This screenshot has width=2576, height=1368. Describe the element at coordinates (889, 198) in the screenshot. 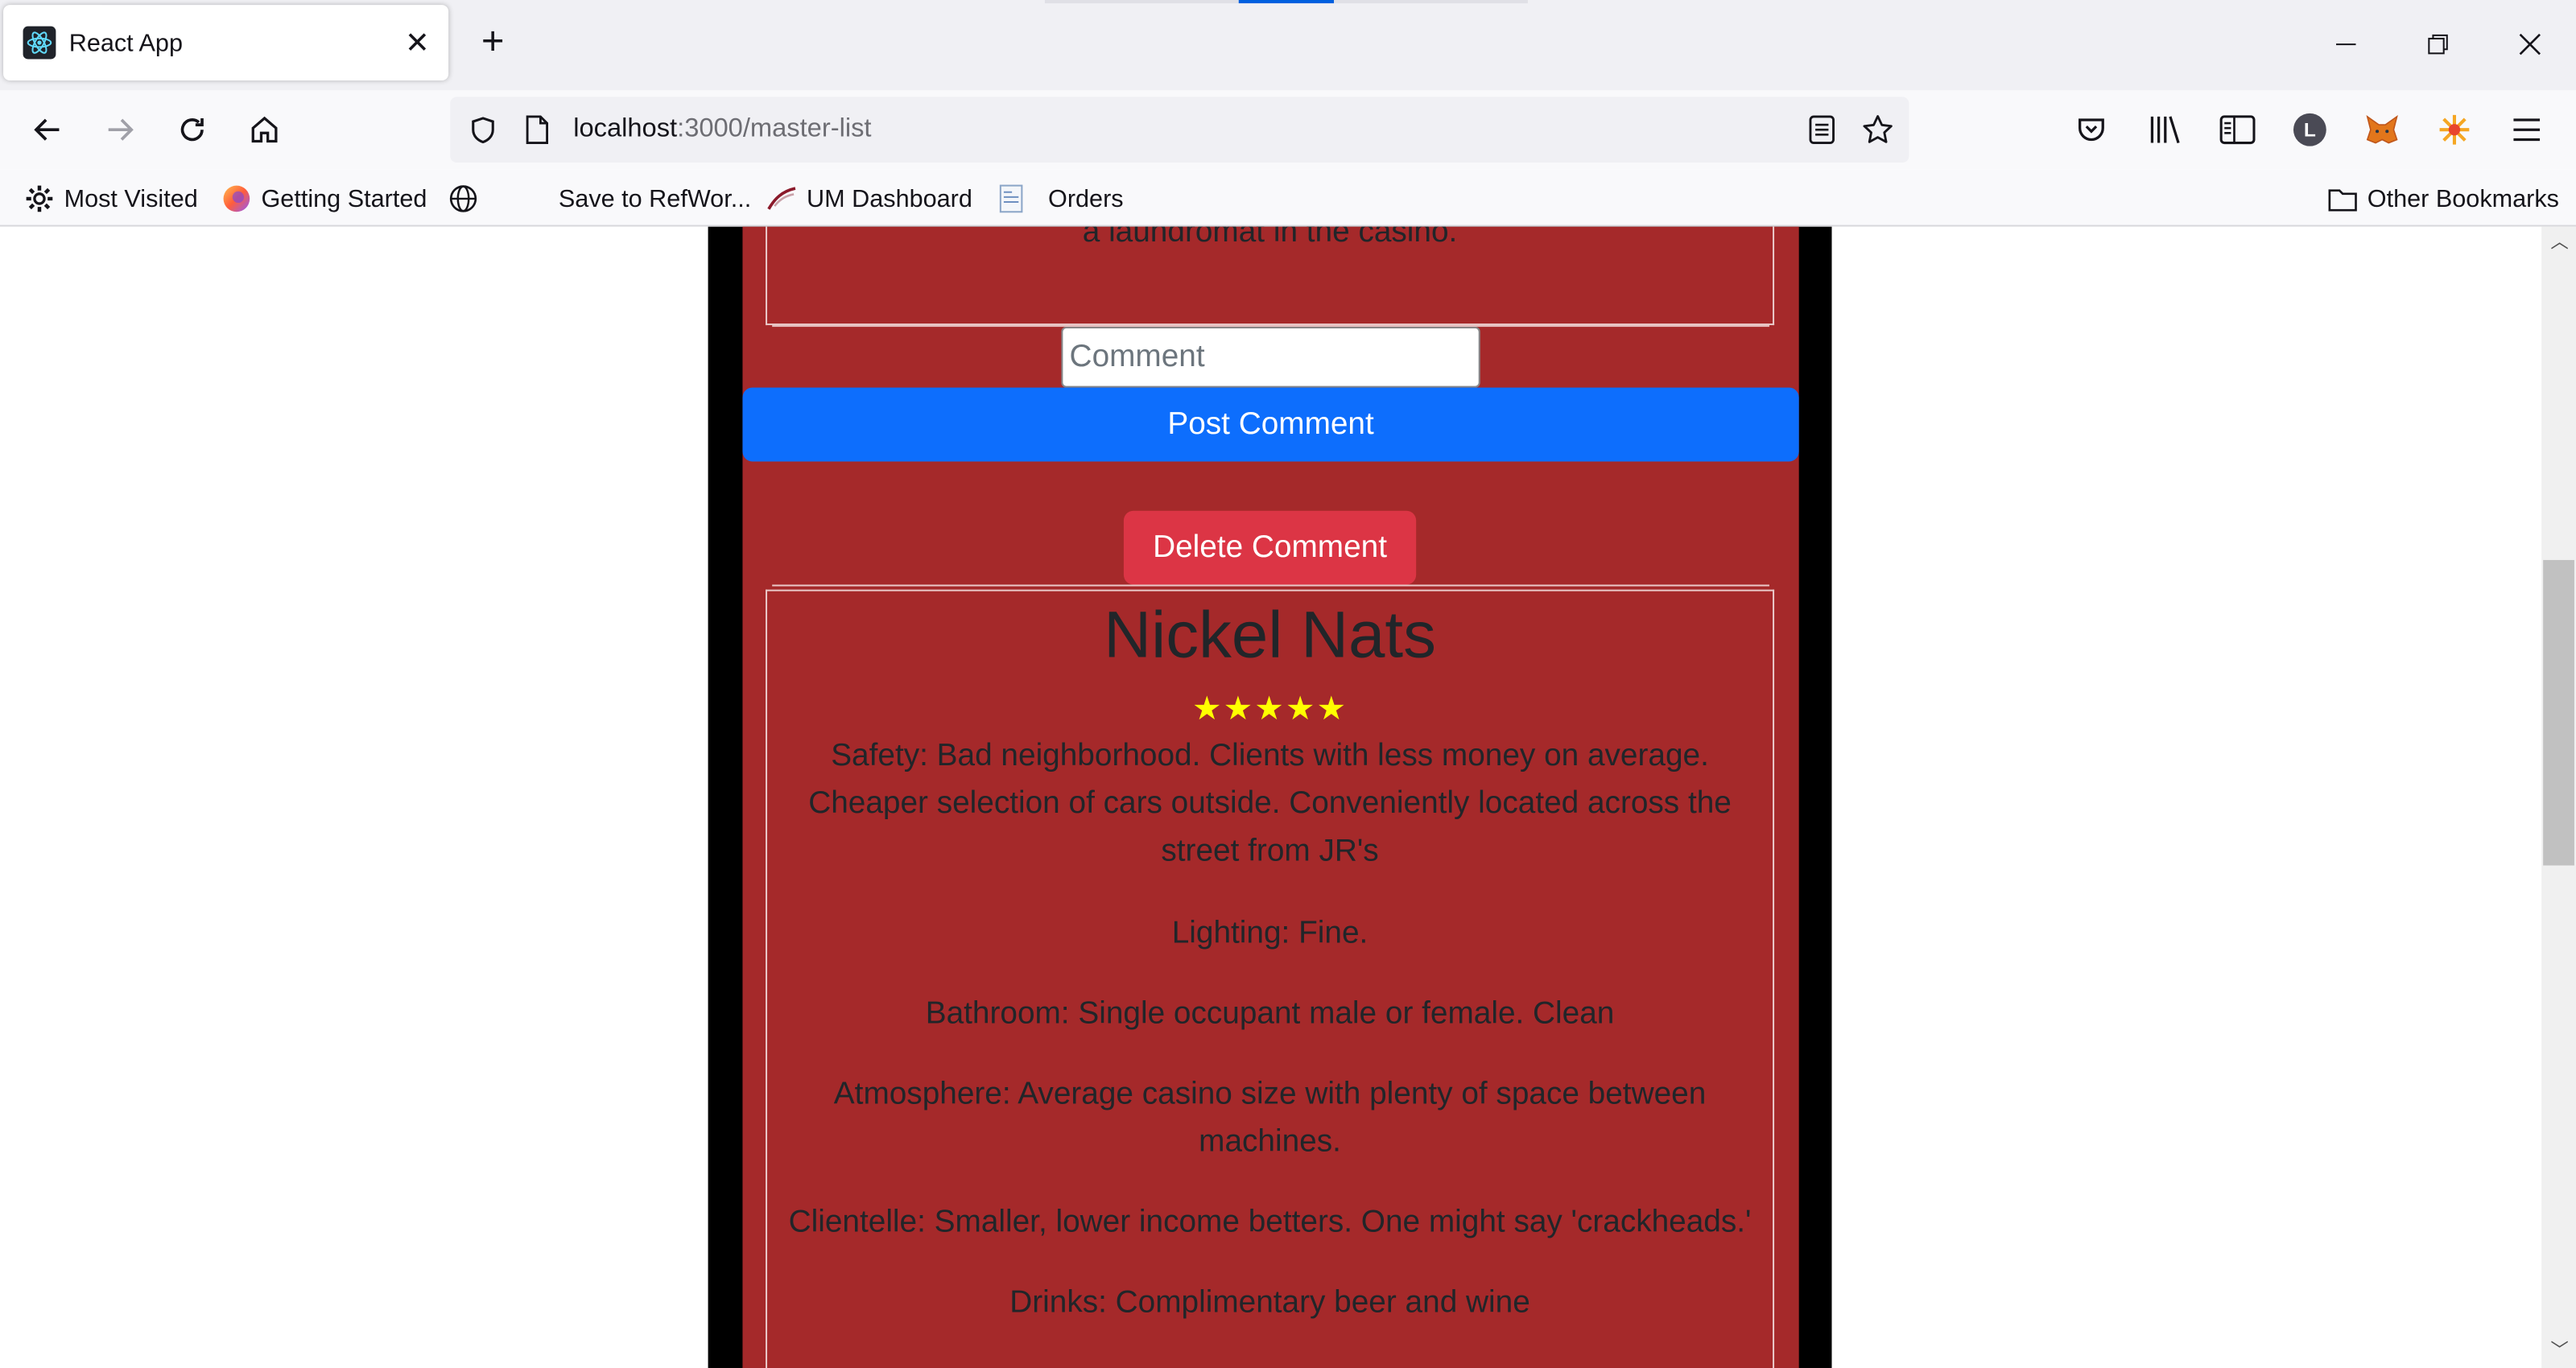

I see `bookmark-label: UM Dashboard` at that location.